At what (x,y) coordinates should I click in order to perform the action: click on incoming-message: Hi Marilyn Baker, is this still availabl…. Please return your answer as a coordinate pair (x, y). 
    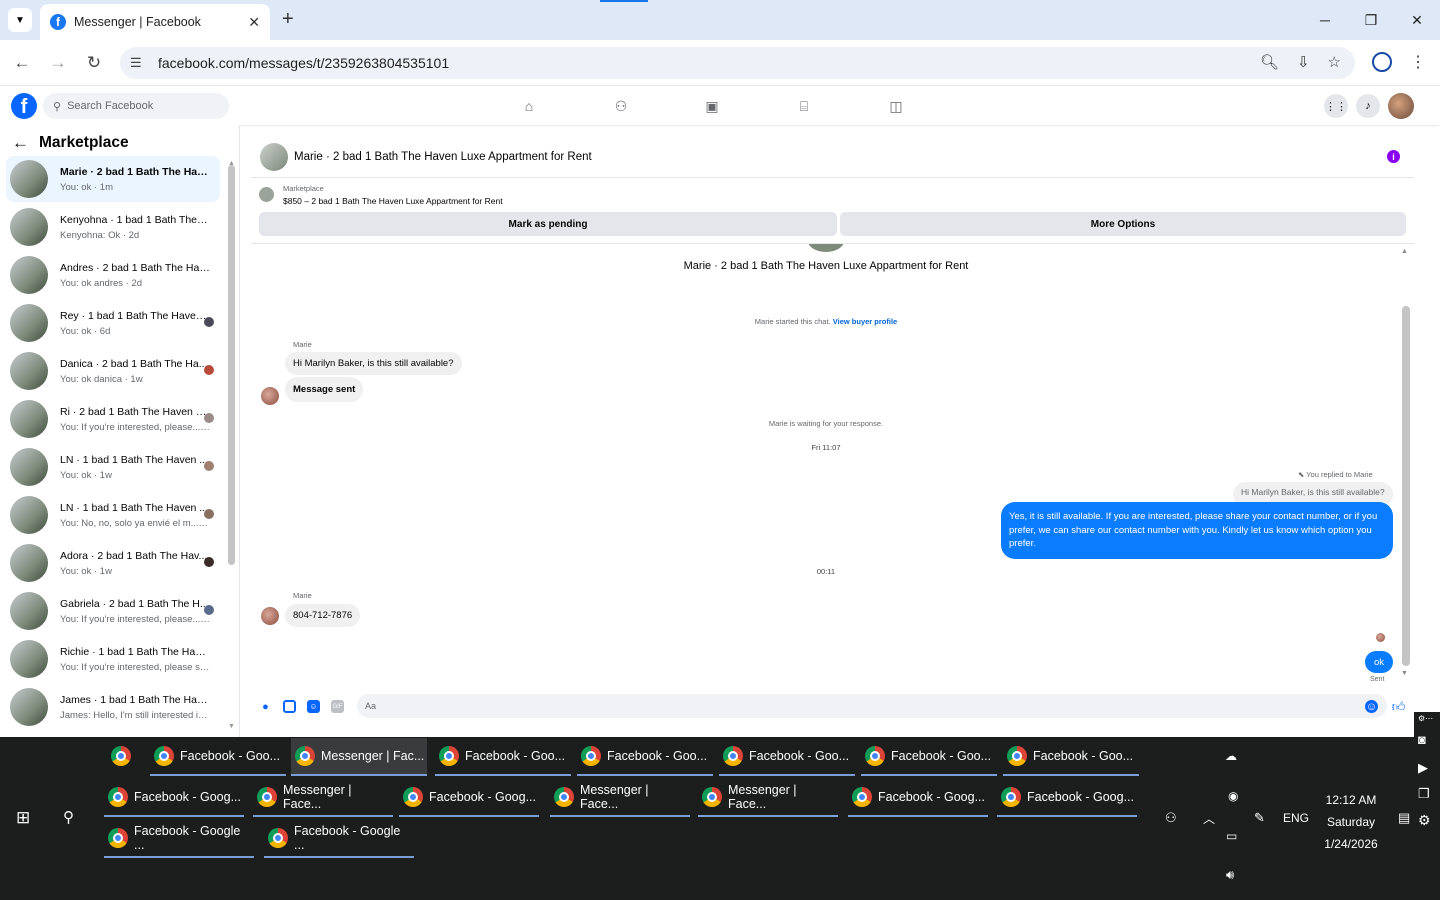
    Looking at the image, I should click on (373, 363).